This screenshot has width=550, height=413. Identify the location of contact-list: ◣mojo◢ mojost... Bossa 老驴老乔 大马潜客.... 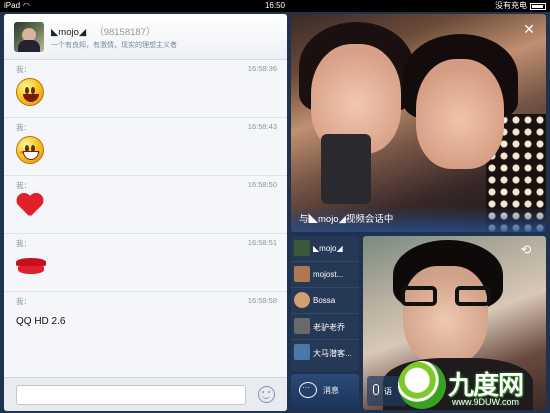
(325, 303).